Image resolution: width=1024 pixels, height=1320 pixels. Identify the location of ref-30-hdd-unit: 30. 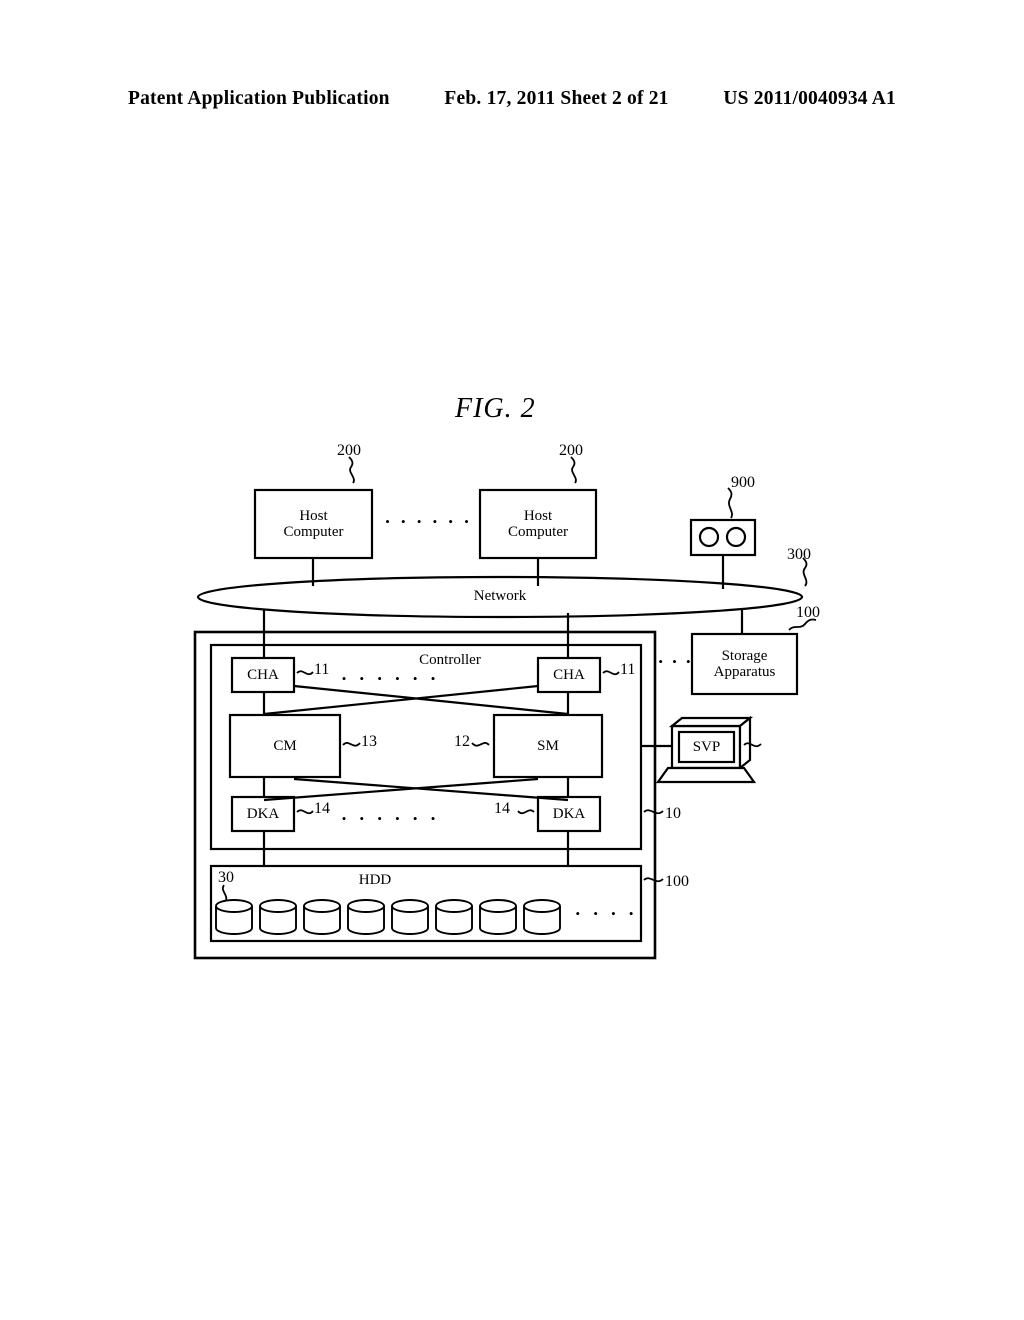
(226, 877).